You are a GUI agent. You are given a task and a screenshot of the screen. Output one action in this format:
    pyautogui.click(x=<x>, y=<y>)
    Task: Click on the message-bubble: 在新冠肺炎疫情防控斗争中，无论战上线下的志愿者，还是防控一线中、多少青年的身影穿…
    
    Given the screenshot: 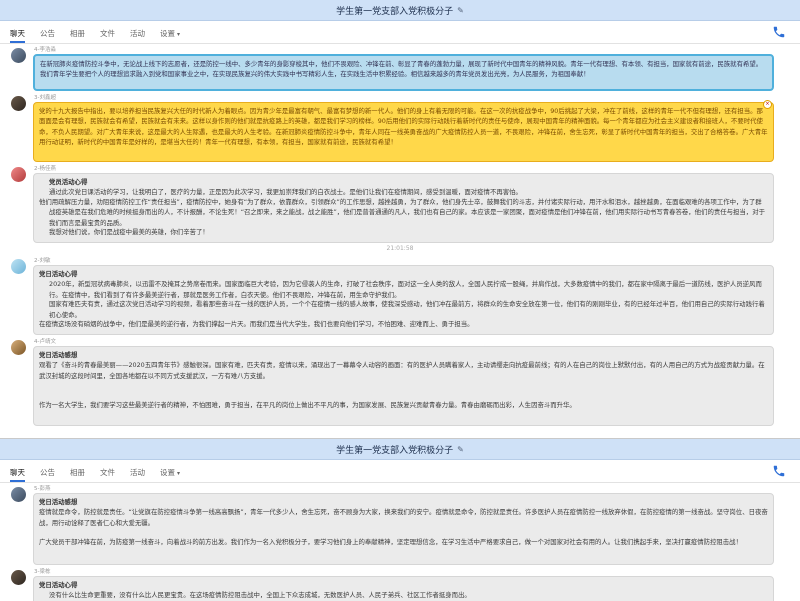 What is the action you would take?
    pyautogui.click(x=403, y=72)
    